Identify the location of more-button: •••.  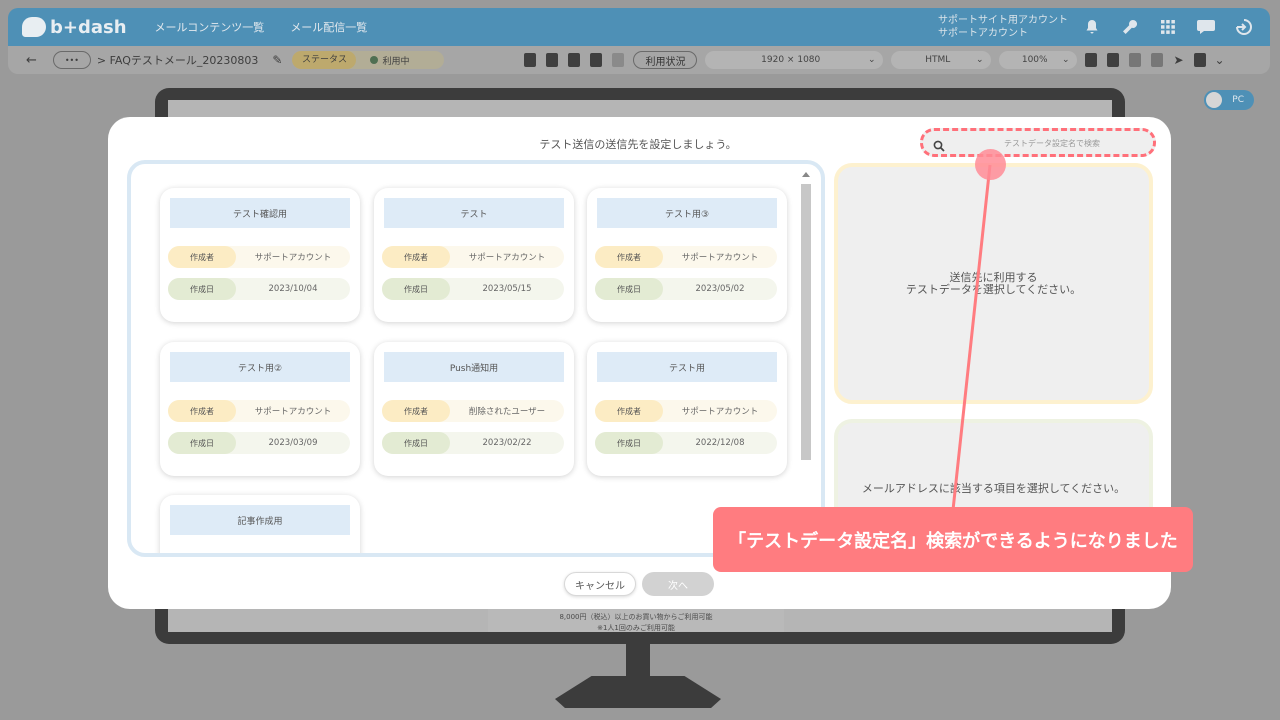
(71, 60).